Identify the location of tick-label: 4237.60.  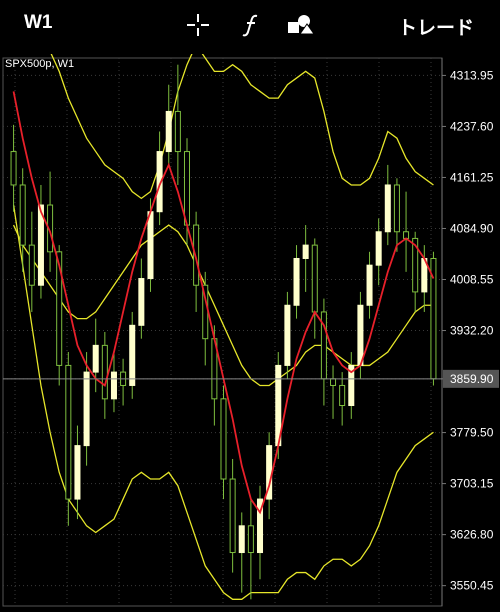
(472, 126).